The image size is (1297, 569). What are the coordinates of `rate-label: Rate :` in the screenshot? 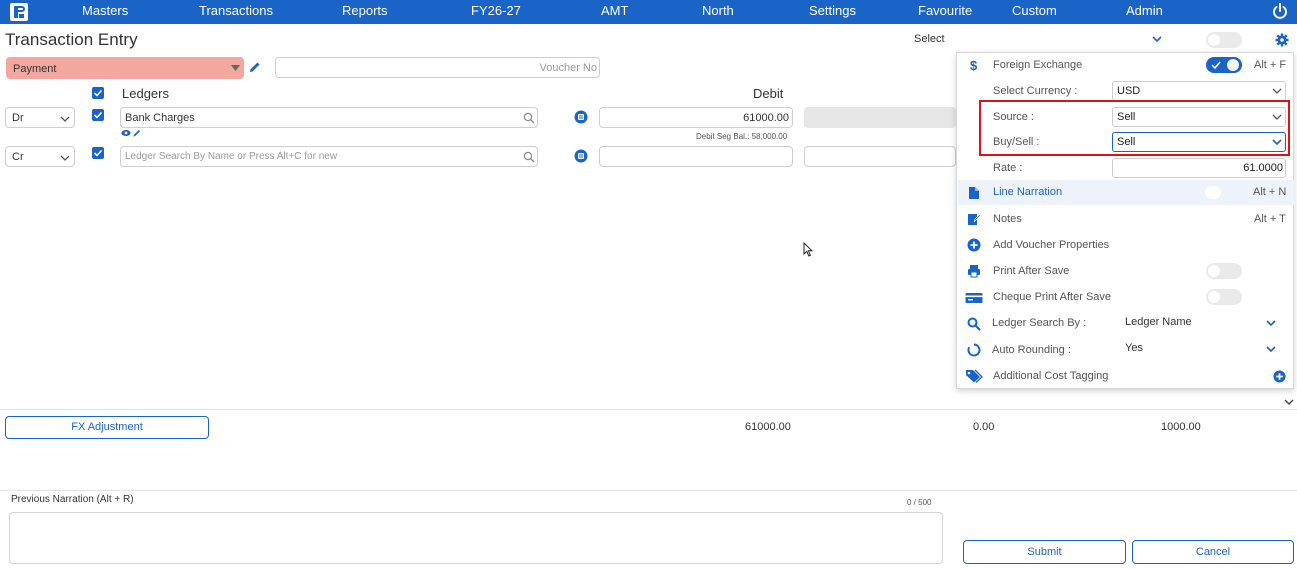 It's located at (1008, 168).